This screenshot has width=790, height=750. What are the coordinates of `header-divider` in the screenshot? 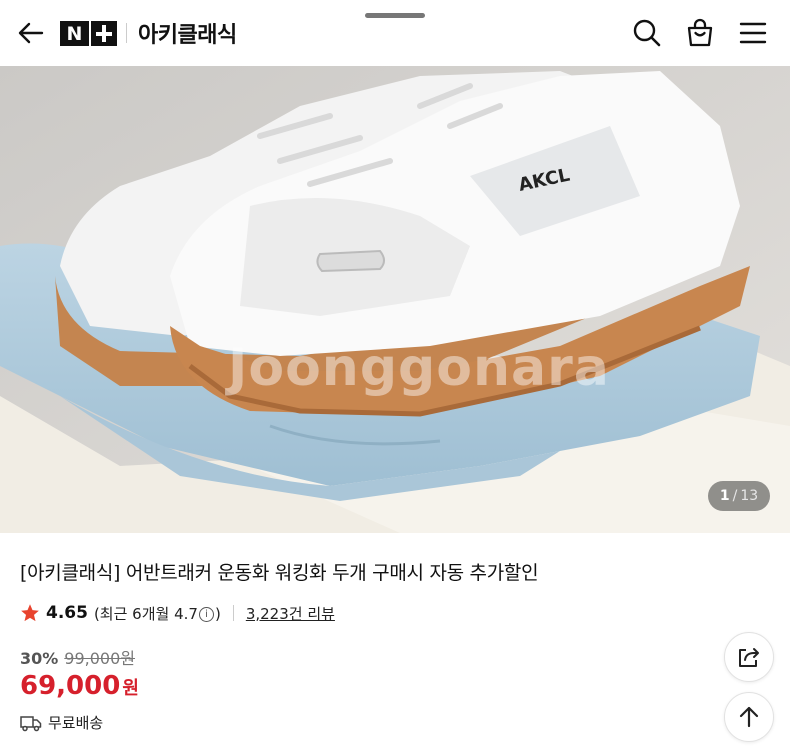 It's located at (126, 33).